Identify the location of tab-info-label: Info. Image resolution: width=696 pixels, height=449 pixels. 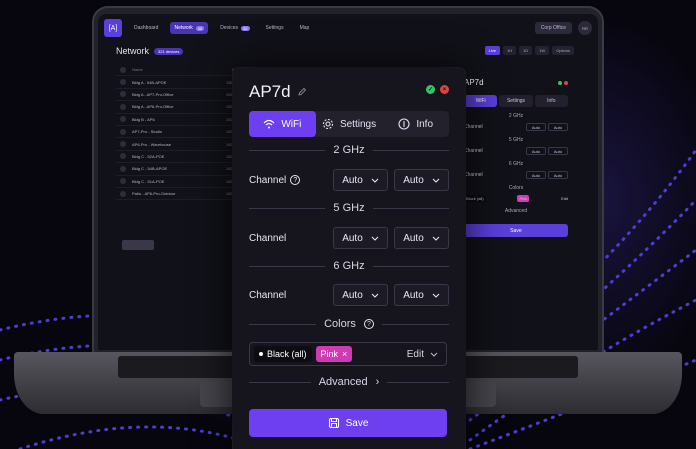
(425, 124).